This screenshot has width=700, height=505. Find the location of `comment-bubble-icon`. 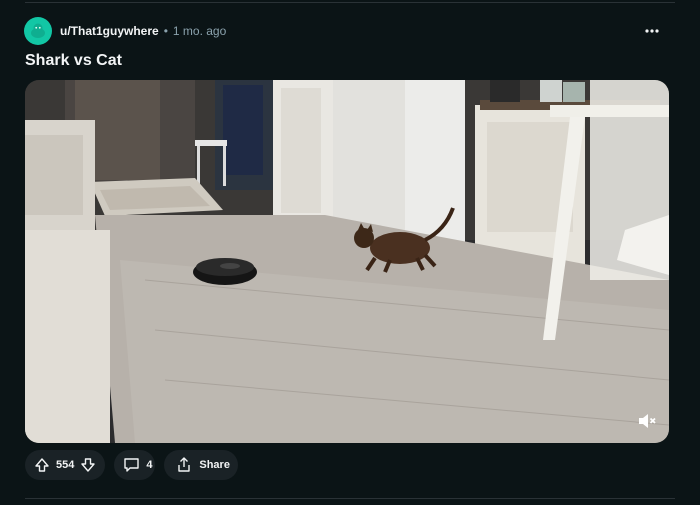

comment-bubble-icon is located at coordinates (132, 465).